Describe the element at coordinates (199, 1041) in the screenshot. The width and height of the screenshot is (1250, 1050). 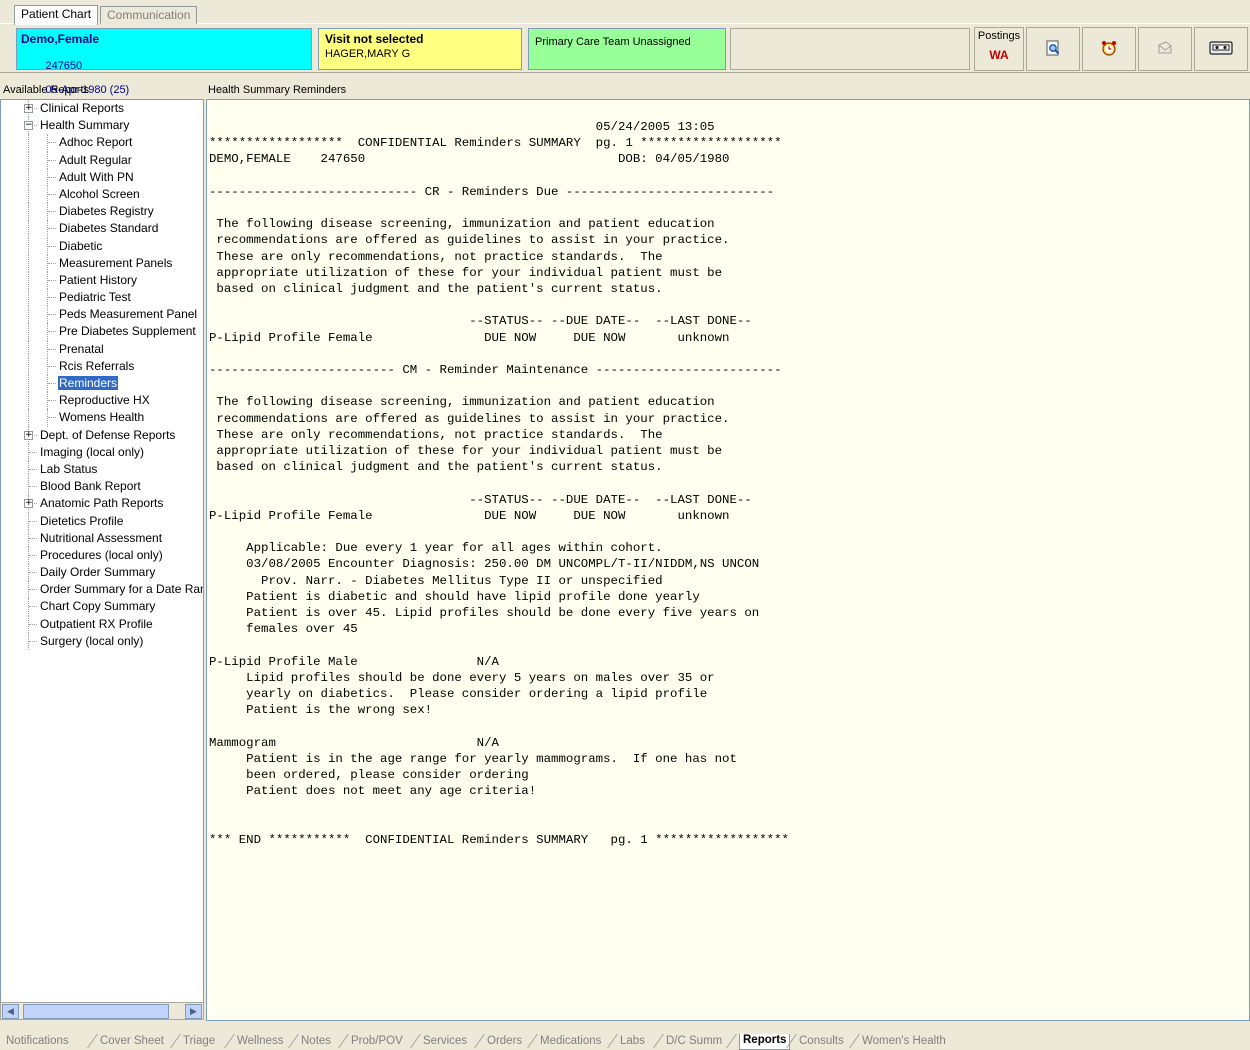
I see `chart-tab: Triage` at that location.